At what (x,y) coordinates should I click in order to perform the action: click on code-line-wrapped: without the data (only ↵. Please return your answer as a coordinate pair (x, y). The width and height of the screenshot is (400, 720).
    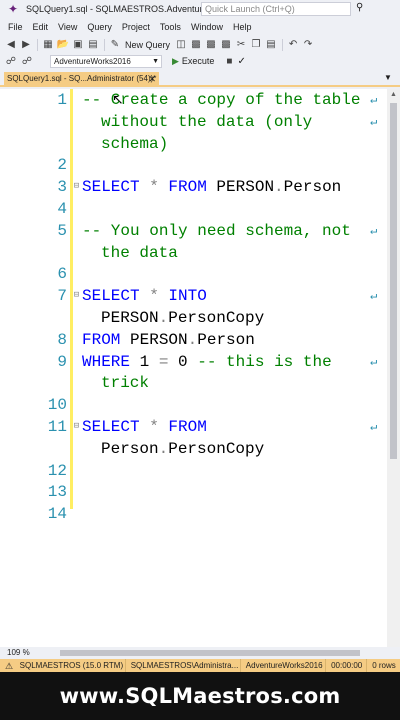
    Looking at the image, I should click on (193, 122).